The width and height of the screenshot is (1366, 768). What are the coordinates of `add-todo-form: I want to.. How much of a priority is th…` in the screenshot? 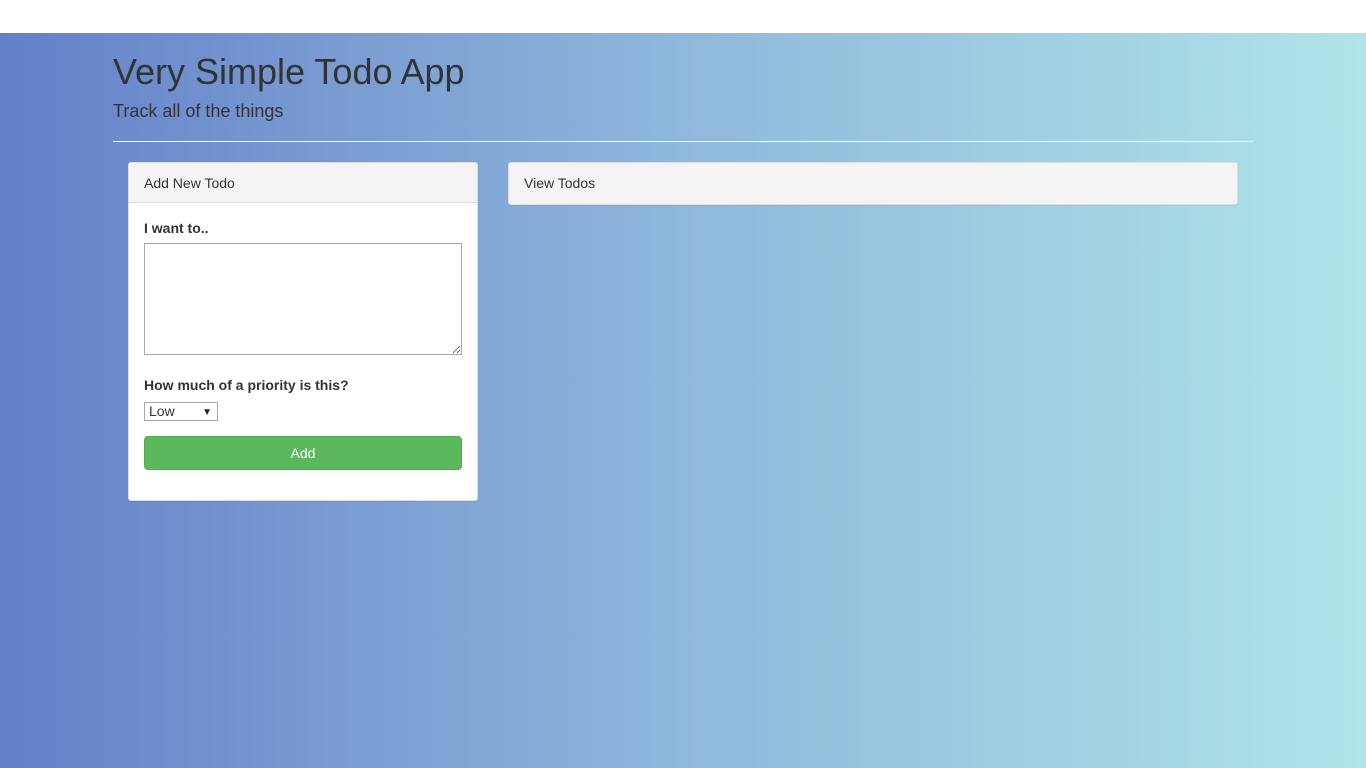 It's located at (303, 336).